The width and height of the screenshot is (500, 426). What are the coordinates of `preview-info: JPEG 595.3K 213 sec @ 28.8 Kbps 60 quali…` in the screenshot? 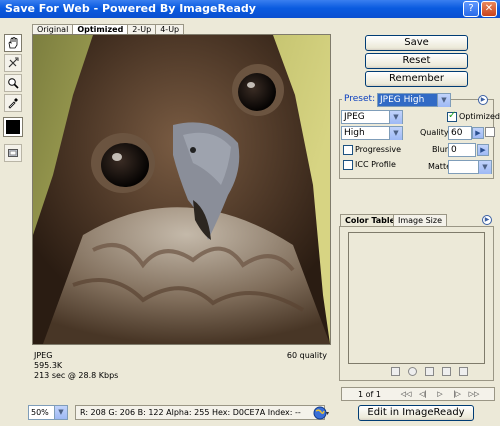 It's located at (181, 368).